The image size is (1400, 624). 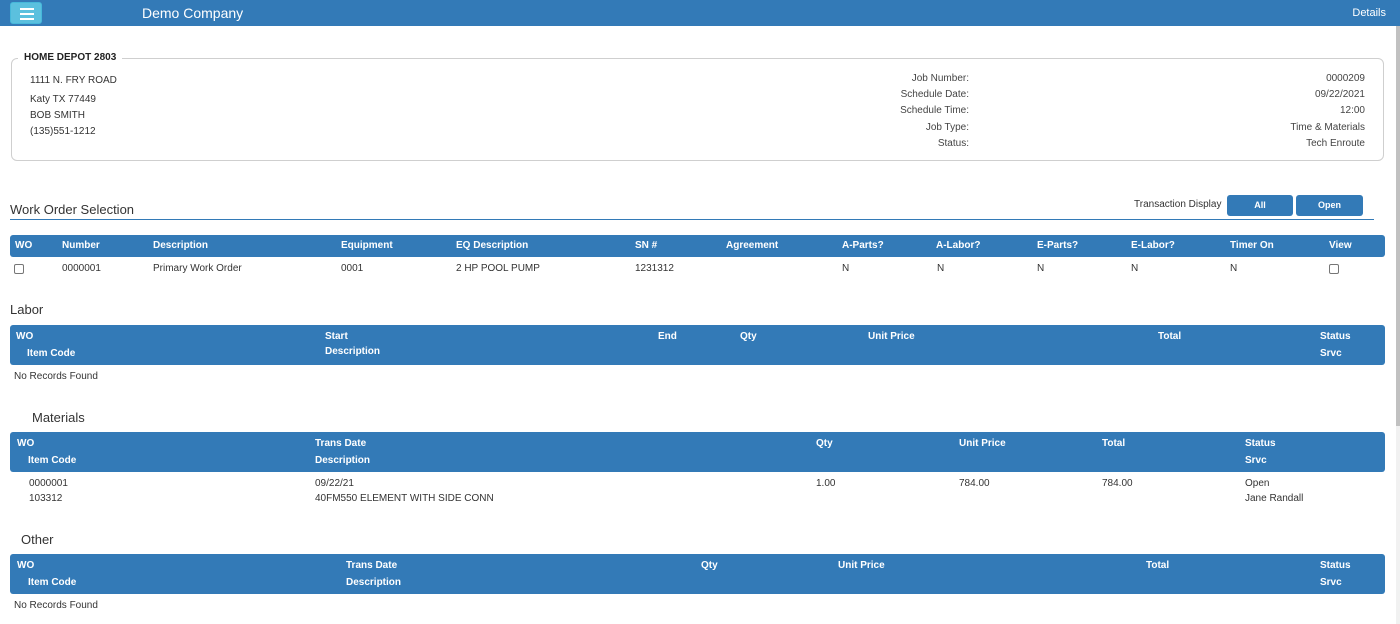 I want to click on work-order-selection-title: Work Order Selection, so click(x=72, y=209).